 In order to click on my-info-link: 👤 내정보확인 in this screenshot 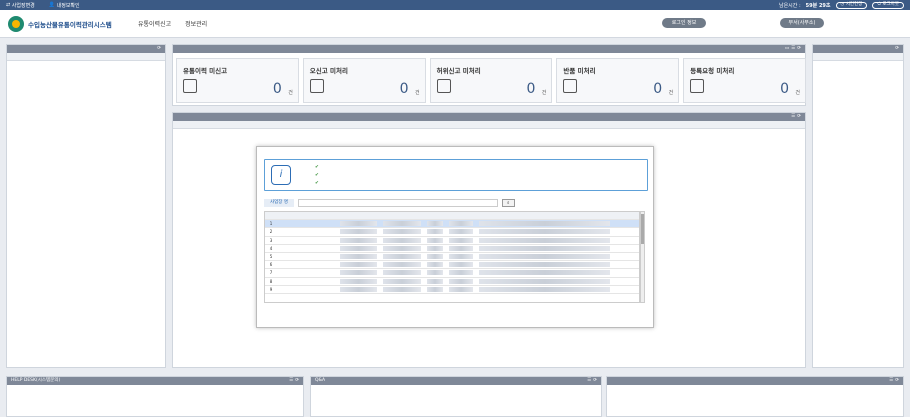, I will do `click(64, 5)`.